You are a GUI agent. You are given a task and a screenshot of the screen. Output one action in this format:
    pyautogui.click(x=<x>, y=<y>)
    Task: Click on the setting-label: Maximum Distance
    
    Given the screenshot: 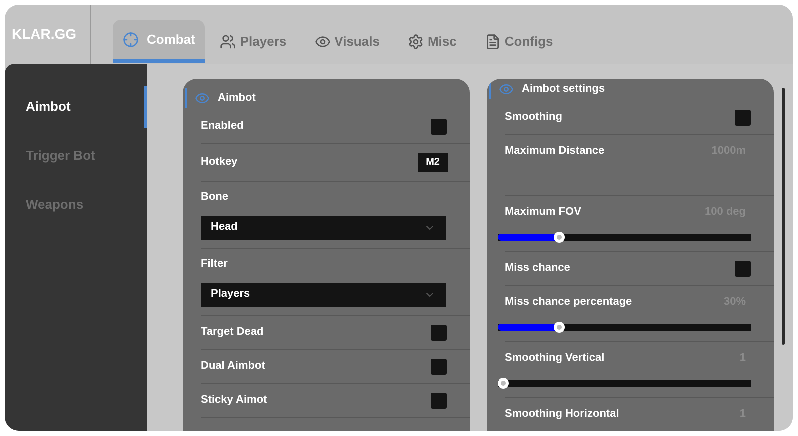 What is the action you would take?
    pyautogui.click(x=555, y=151)
    